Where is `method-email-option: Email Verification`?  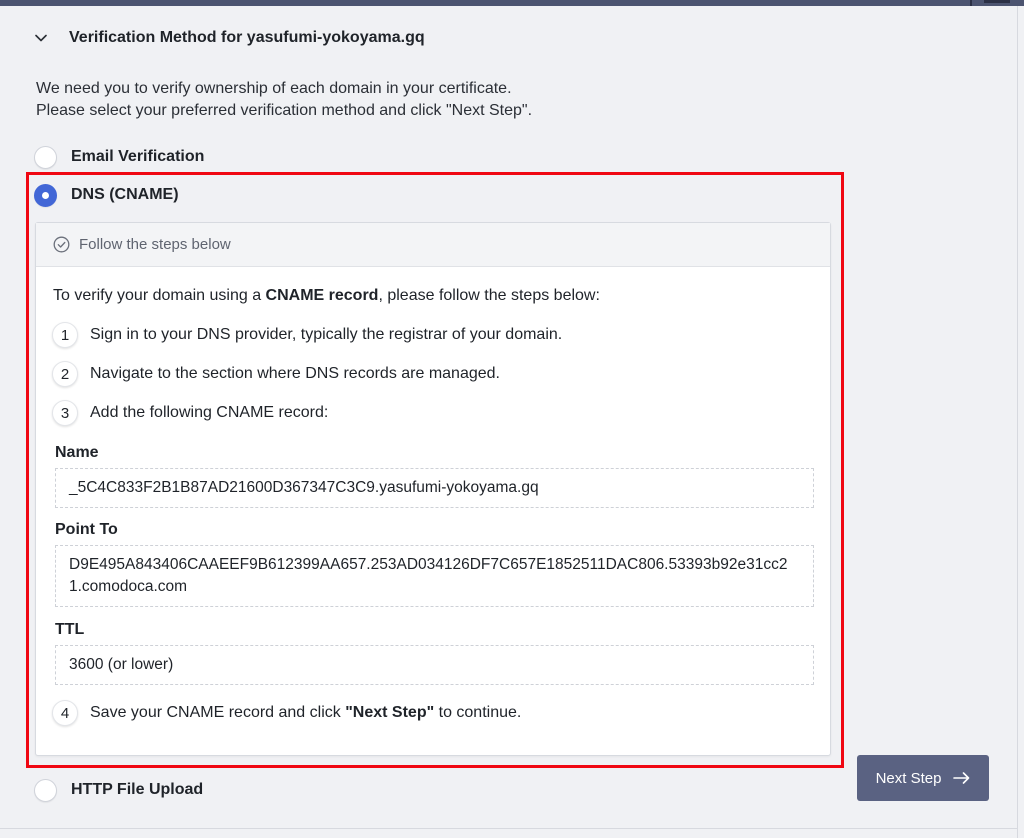
method-email-option: Email Verification is located at coordinates (119, 157).